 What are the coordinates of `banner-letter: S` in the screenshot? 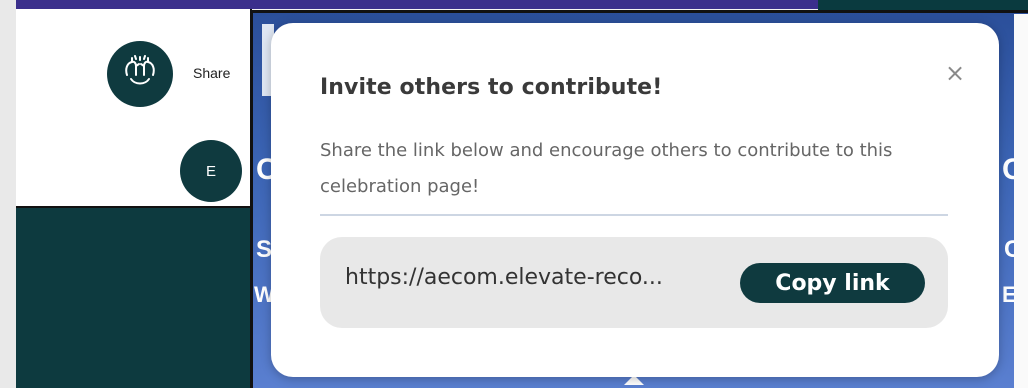 It's located at (264, 249).